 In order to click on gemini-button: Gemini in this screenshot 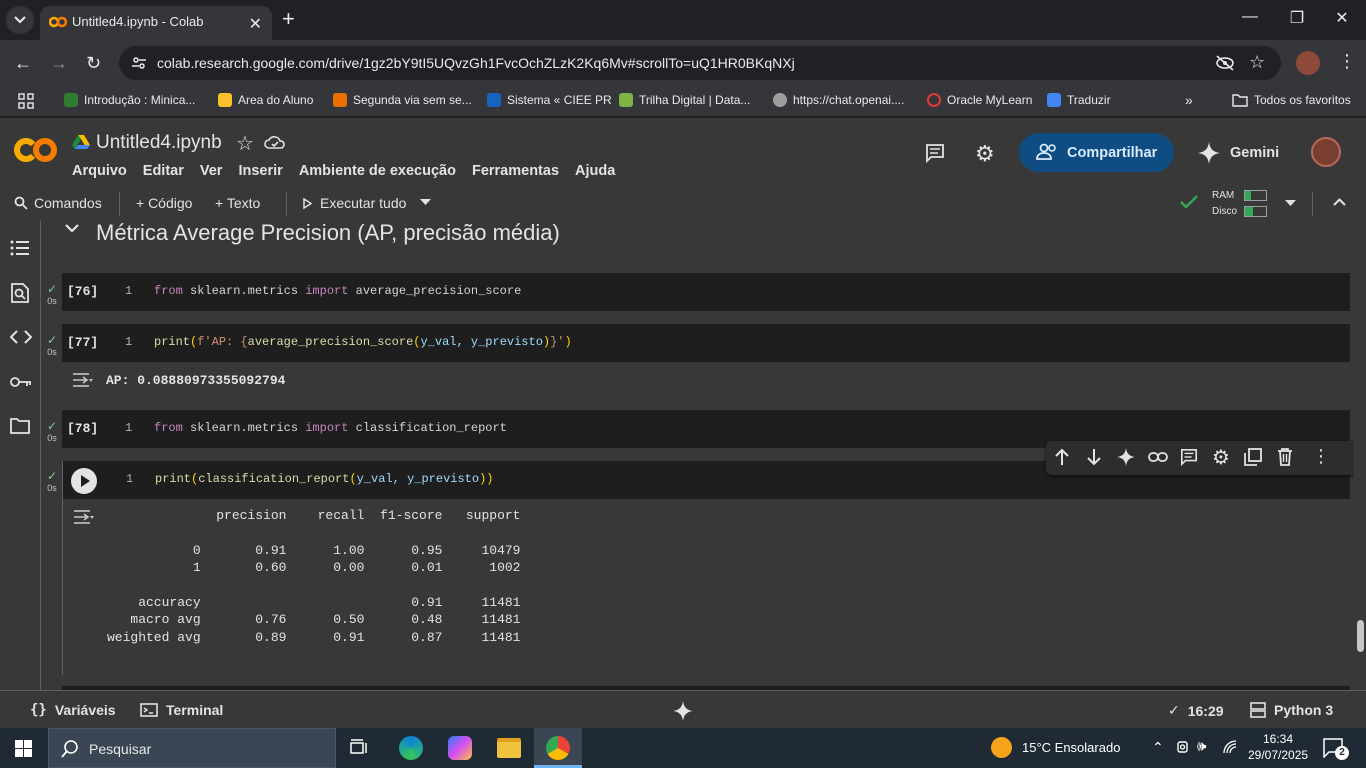, I will do `click(1238, 153)`.